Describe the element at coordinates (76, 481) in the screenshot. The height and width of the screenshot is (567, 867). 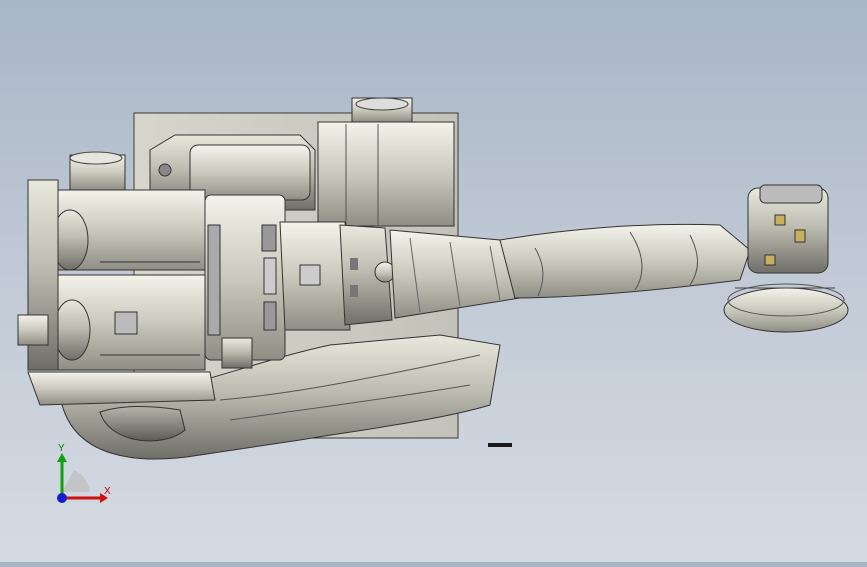
I see `triad-base-wedge` at that location.